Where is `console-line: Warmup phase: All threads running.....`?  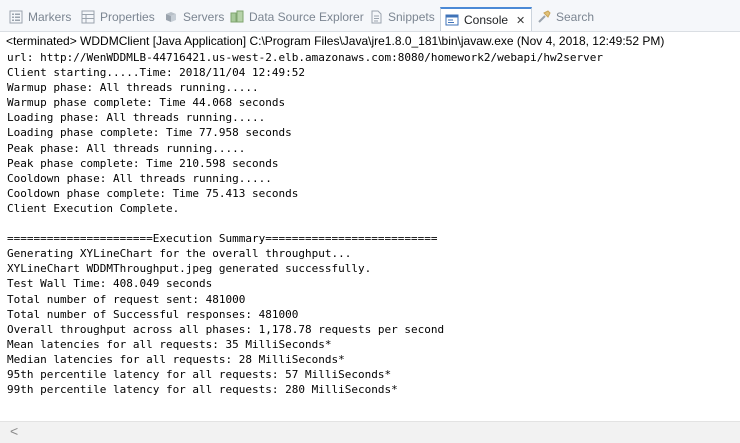 console-line: Warmup phase: All threads running..... is located at coordinates (133, 88).